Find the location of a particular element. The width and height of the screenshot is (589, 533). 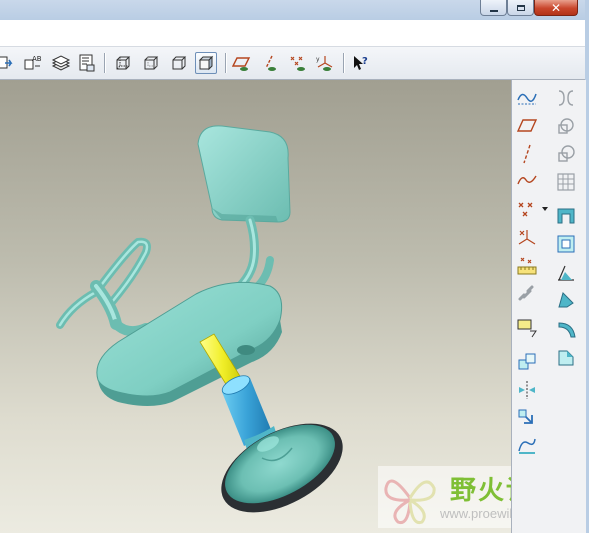

axis-display-icon is located at coordinates (270, 63).